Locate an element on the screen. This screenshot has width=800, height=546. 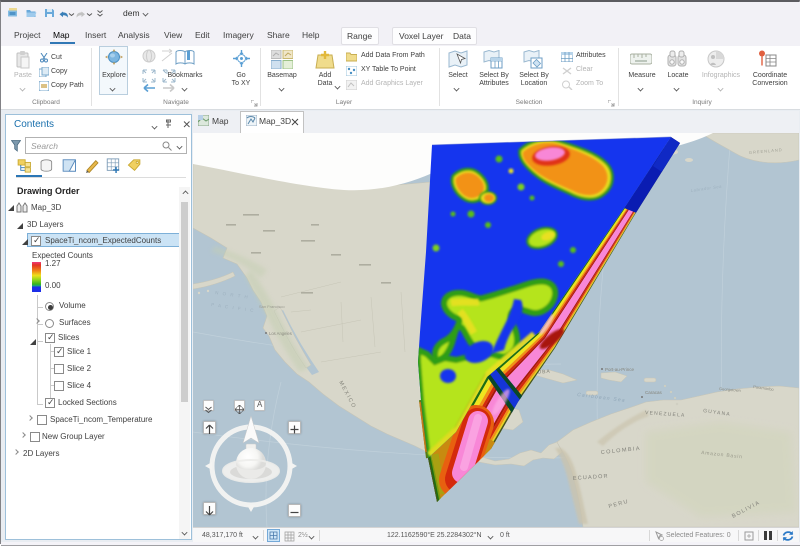
svg-text: Port-au-Prince is located at coordinates (620, 369).